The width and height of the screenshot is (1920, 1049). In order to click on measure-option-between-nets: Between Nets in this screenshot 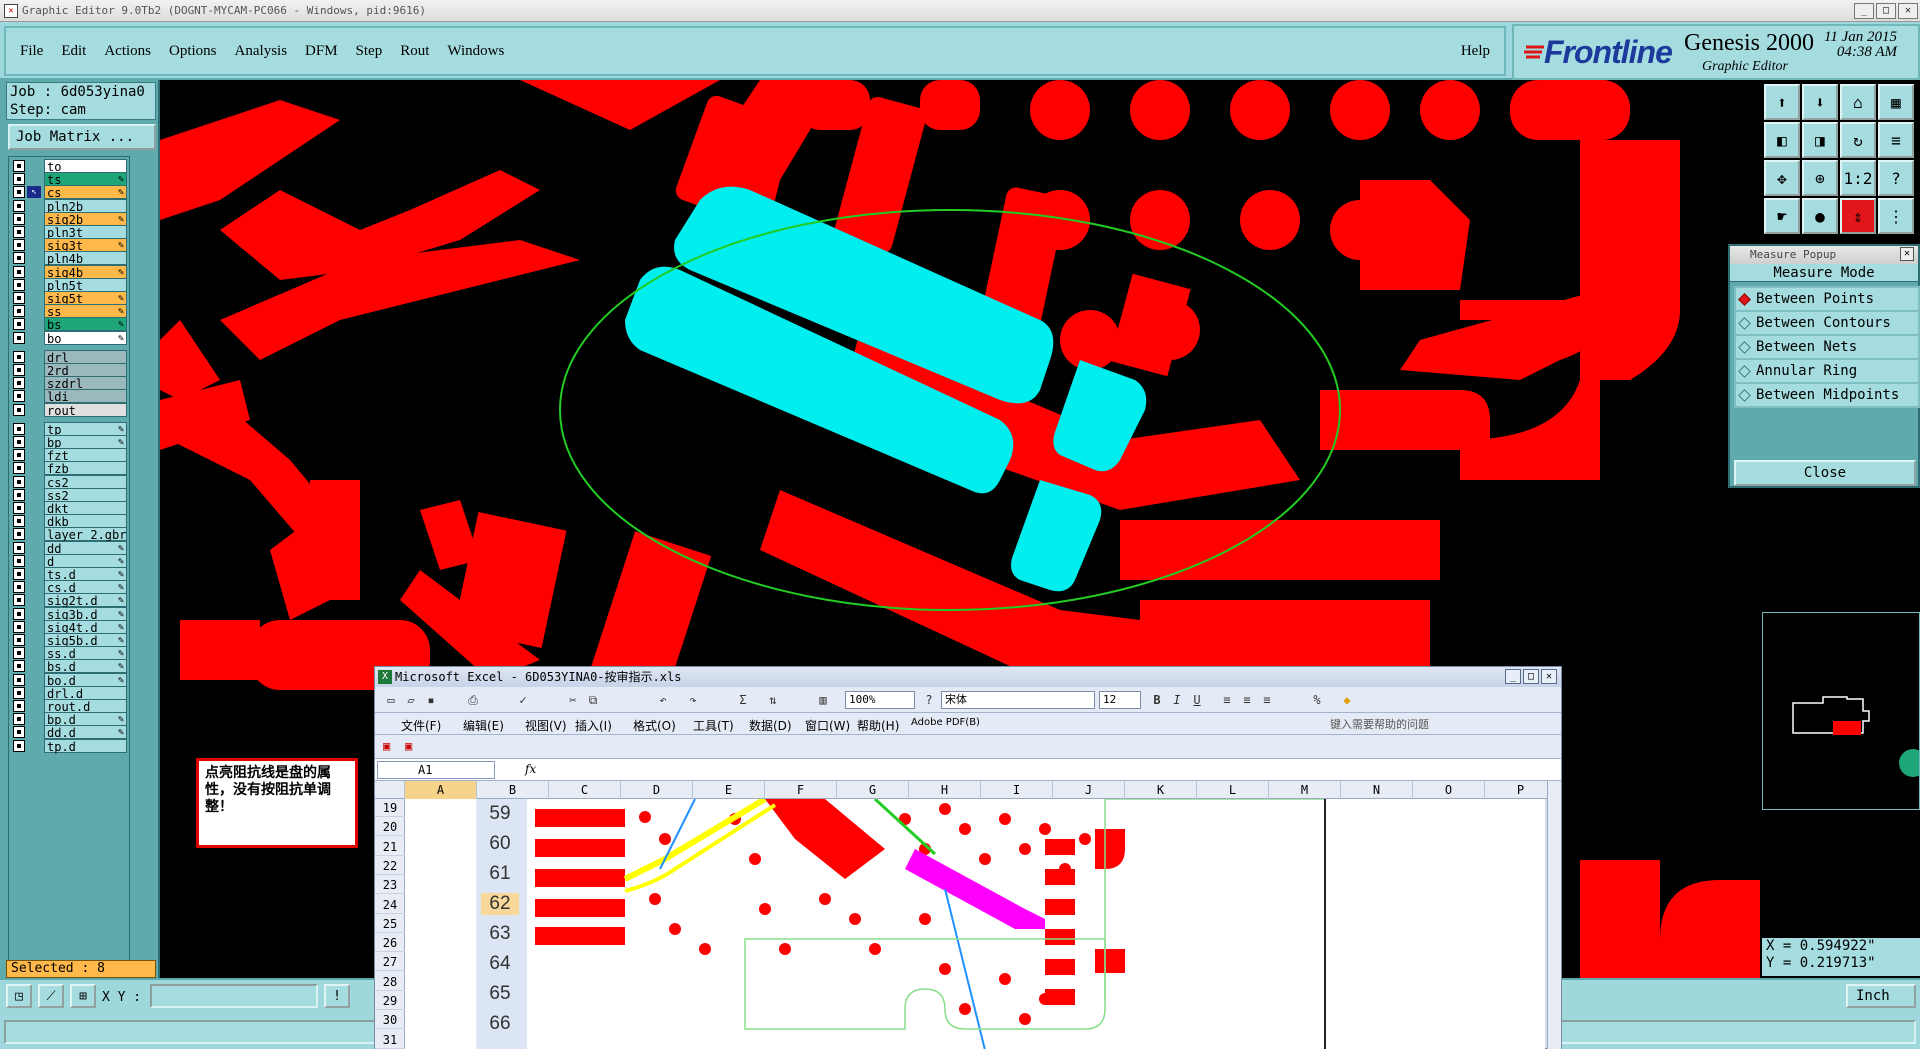, I will do `click(1827, 347)`.